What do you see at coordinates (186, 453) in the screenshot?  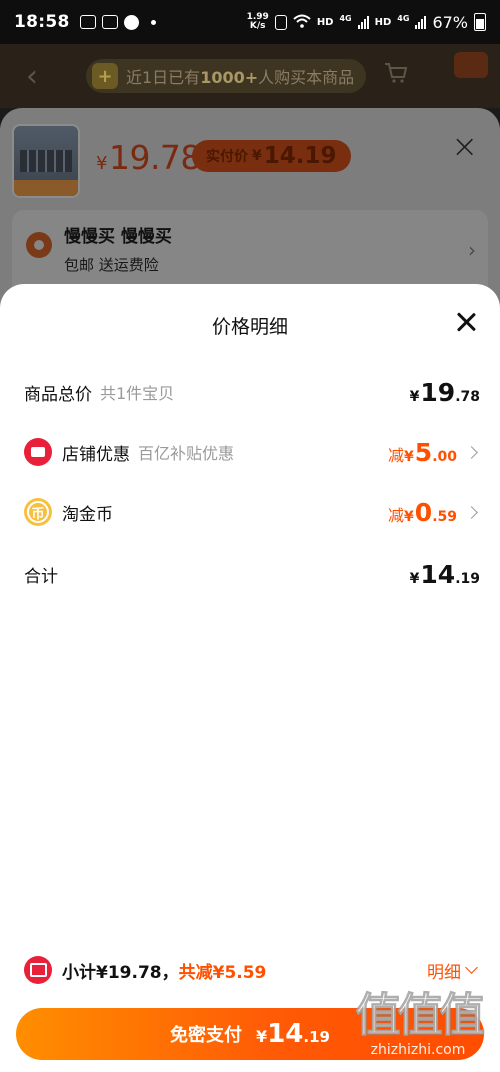 I see `row-sublabel: 百亿补贴优惠` at bounding box center [186, 453].